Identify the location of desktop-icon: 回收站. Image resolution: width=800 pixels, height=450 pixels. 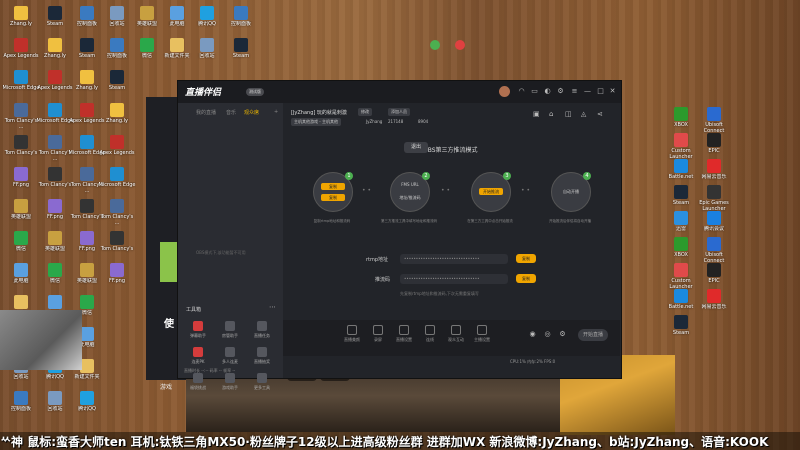
(207, 51).